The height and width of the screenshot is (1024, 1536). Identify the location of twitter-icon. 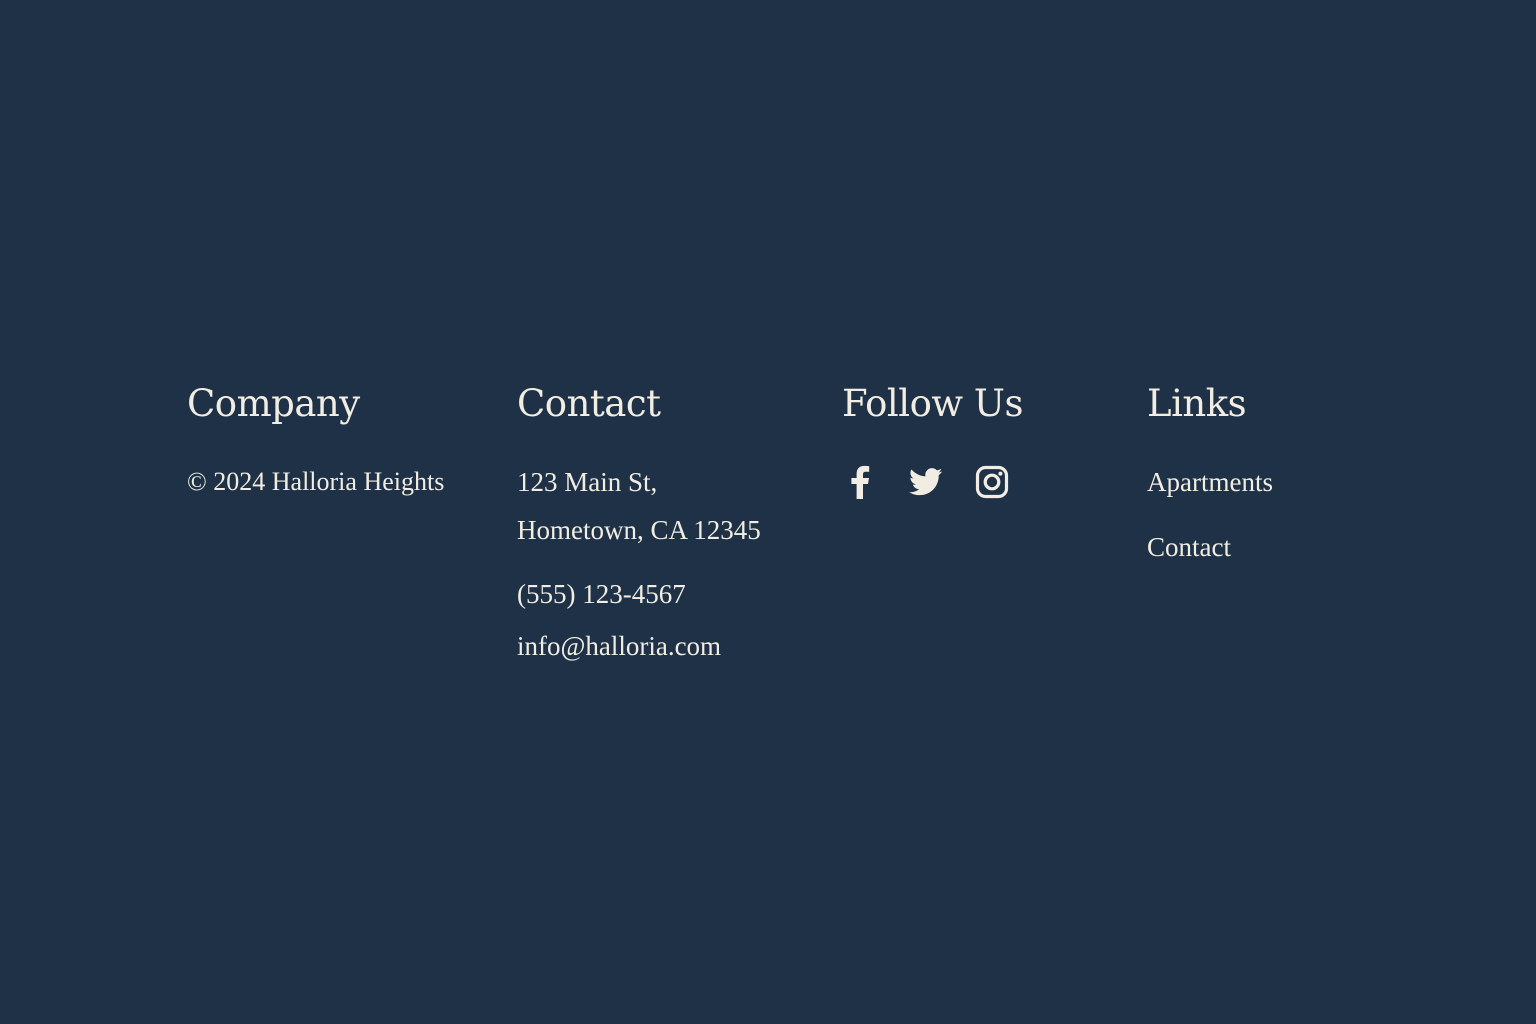
(926, 482).